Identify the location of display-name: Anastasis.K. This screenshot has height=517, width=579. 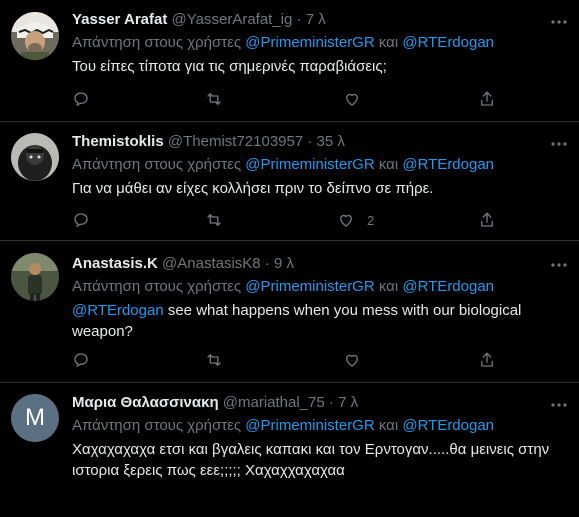
(115, 263).